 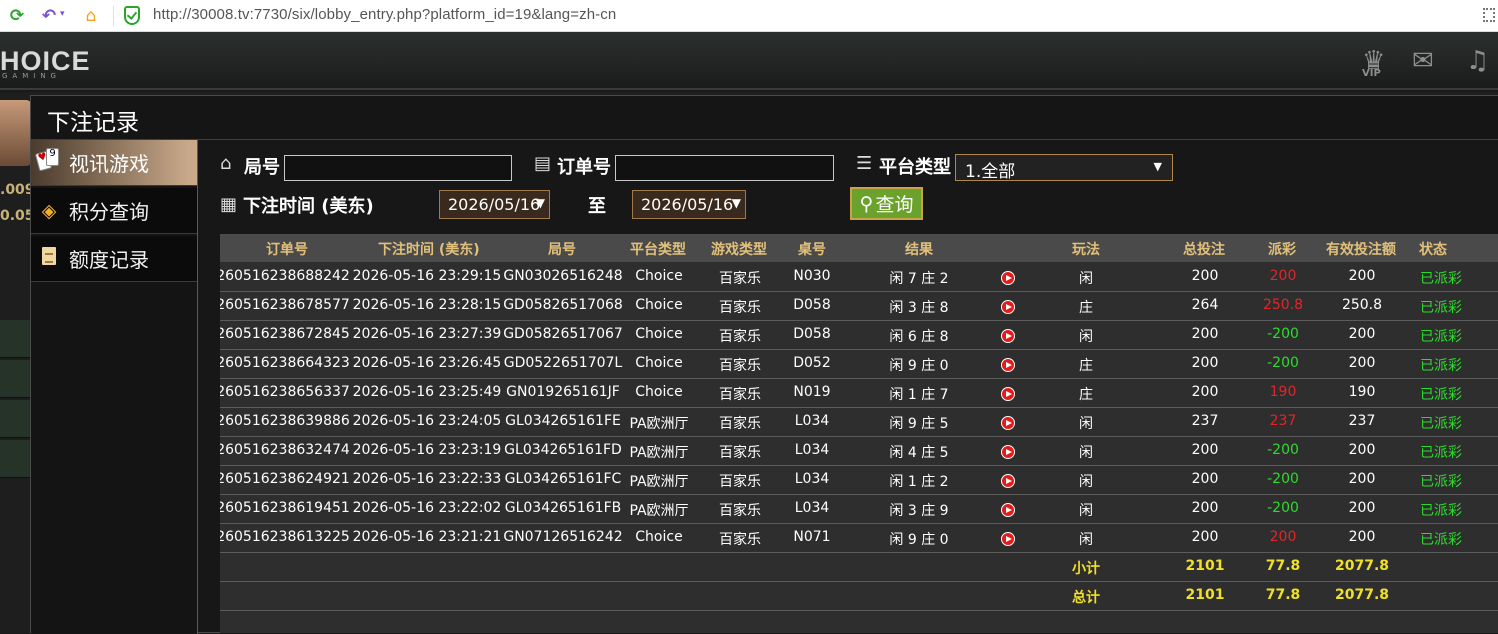 I want to click on round-label: 局号, so click(x=262, y=167).